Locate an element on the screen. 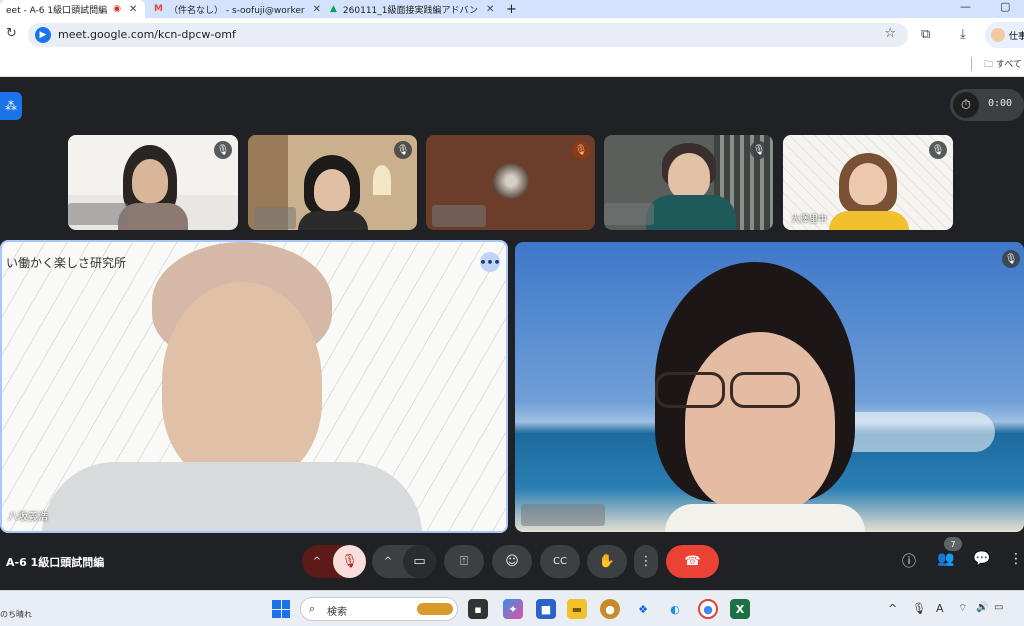 Image resolution: width=1024 pixels, height=626 pixels. profile-button: 仕事 is located at coordinates (1004, 35).